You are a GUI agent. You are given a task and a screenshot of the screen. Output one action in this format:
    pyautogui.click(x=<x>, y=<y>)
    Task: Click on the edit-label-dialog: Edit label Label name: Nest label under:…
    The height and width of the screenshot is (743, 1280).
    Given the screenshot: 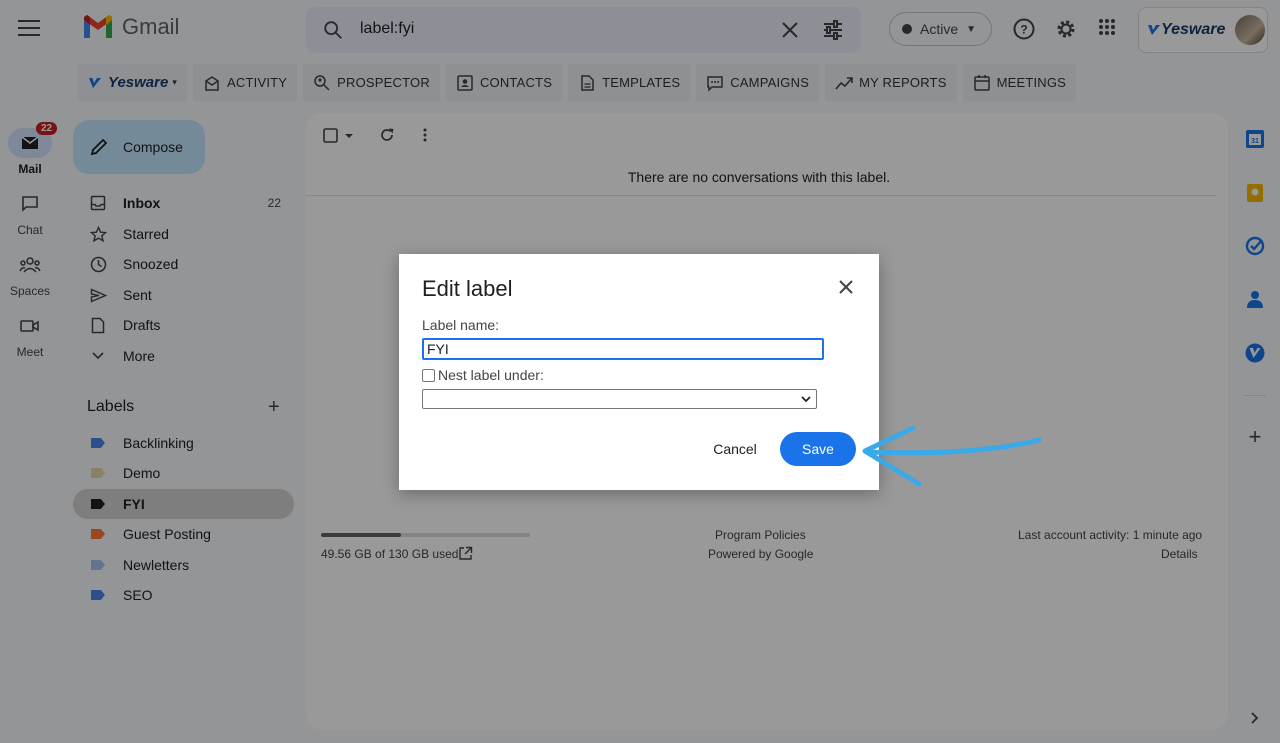 What is the action you would take?
    pyautogui.click(x=639, y=372)
    